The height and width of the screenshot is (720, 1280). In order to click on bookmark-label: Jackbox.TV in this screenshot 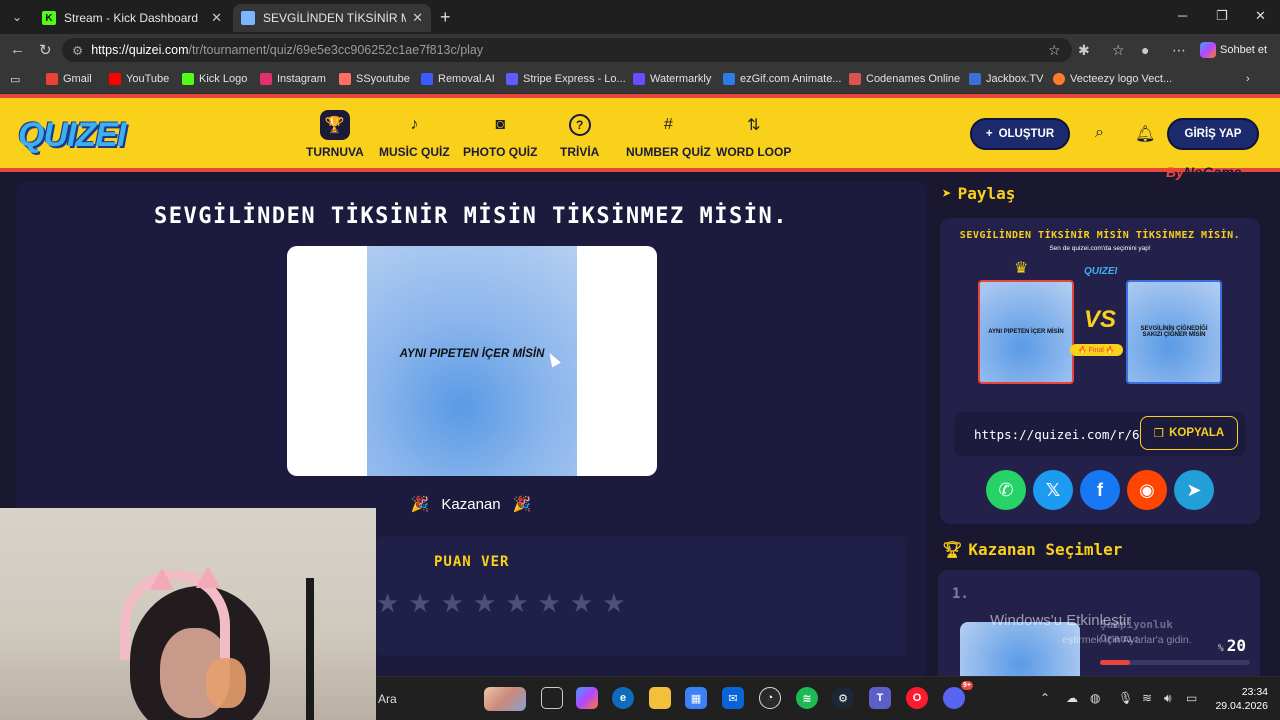, I will do `click(1015, 79)`.